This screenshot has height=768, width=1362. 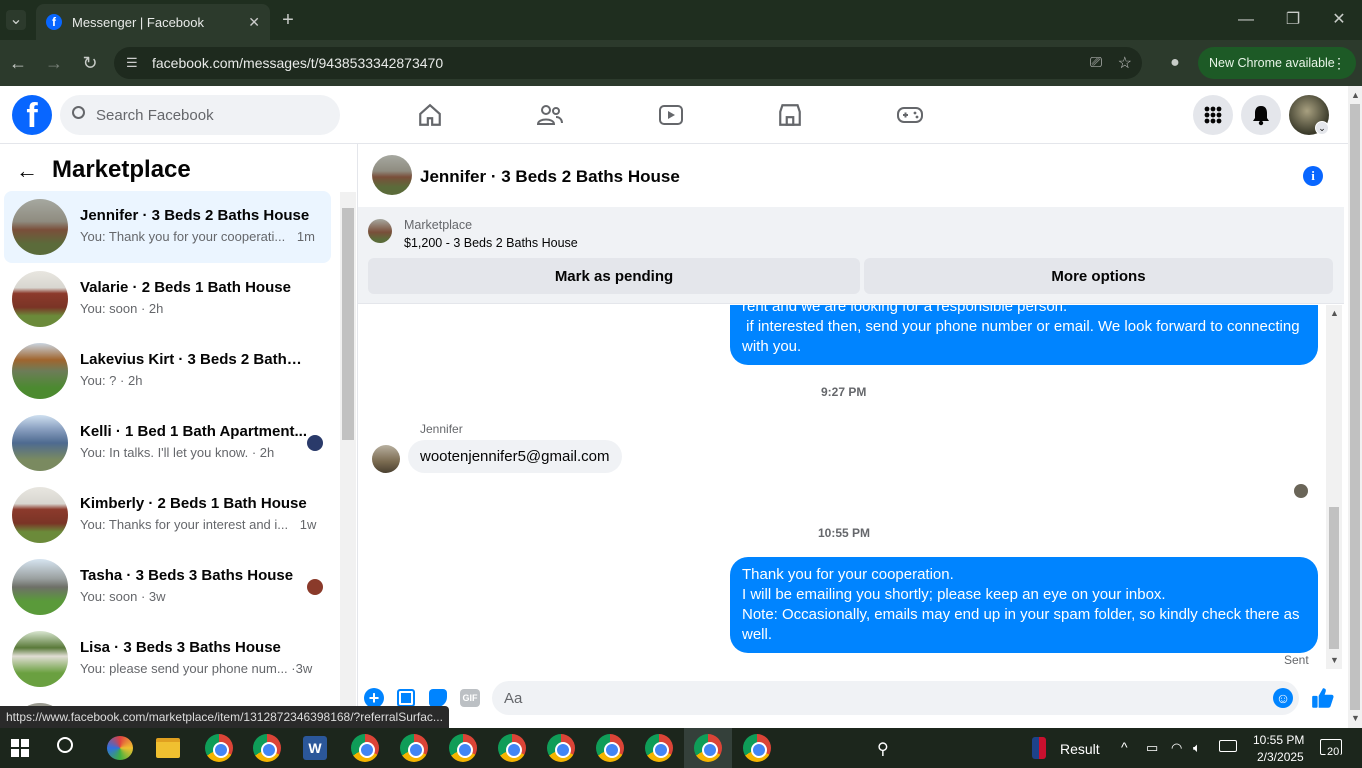 What do you see at coordinates (1313, 176) in the screenshot?
I see `conversation-info-icon: i` at bounding box center [1313, 176].